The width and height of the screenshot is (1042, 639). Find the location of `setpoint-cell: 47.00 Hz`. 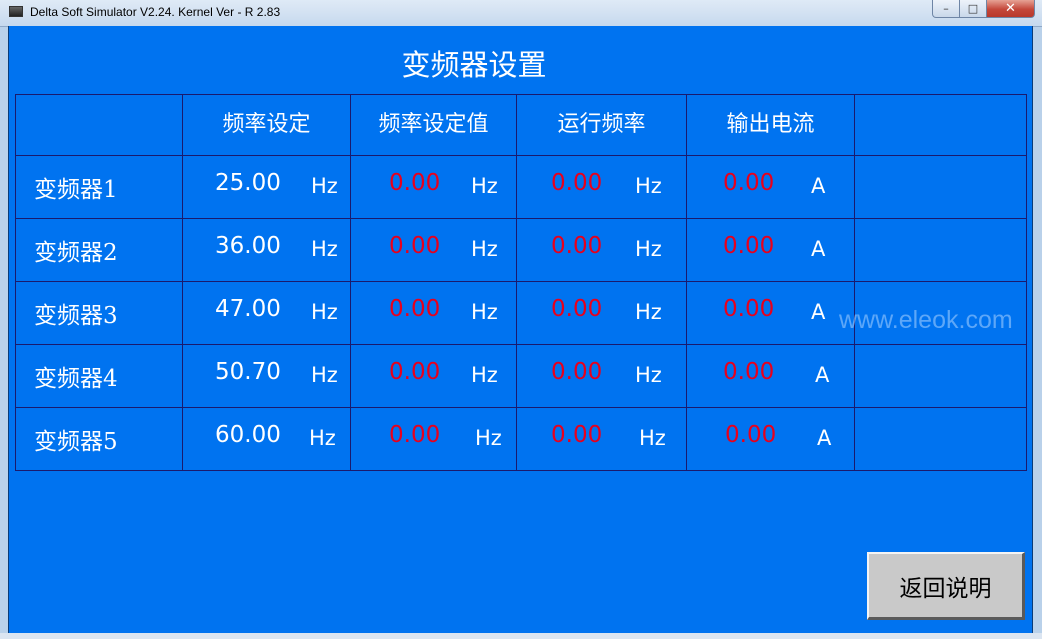

setpoint-cell: 47.00 Hz is located at coordinates (266, 313).